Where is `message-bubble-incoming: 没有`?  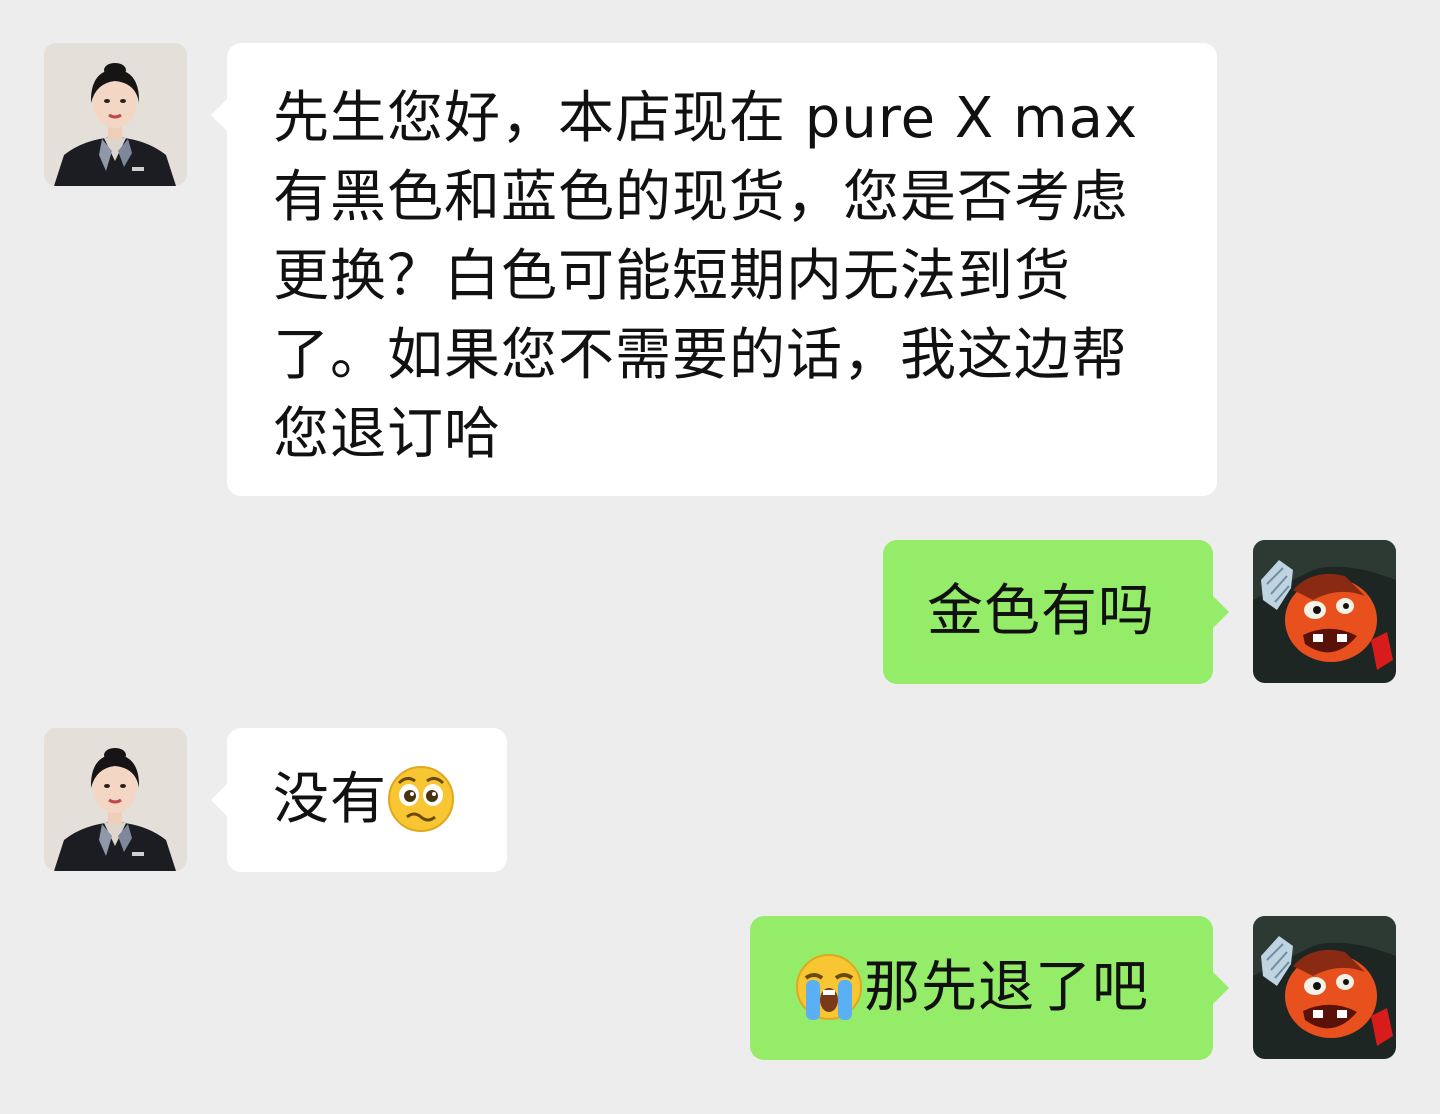 message-bubble-incoming: 没有 is located at coordinates (359, 800).